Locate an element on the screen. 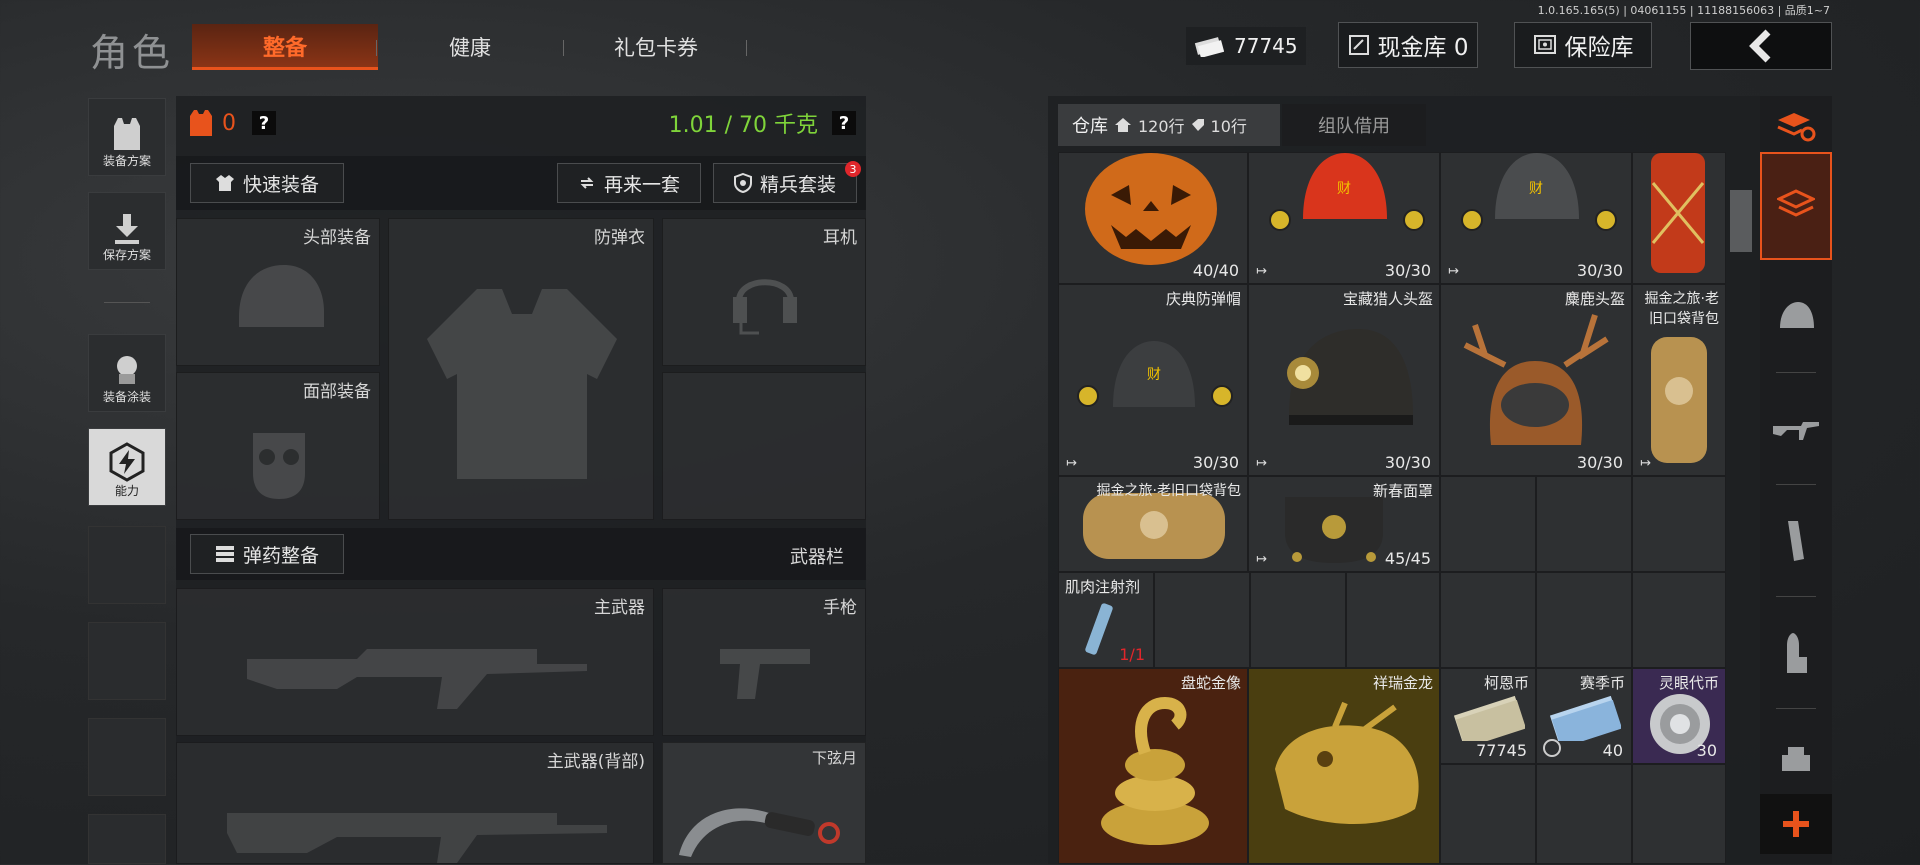 This screenshot has width=1920, height=865. inventory-item: 祥瑞金龙 is located at coordinates (1344, 766).